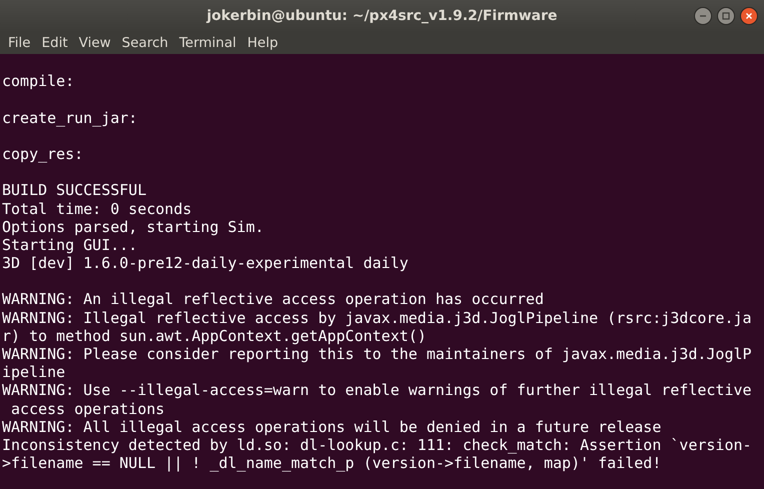 The image size is (764, 489). I want to click on maximize-button, so click(726, 16).